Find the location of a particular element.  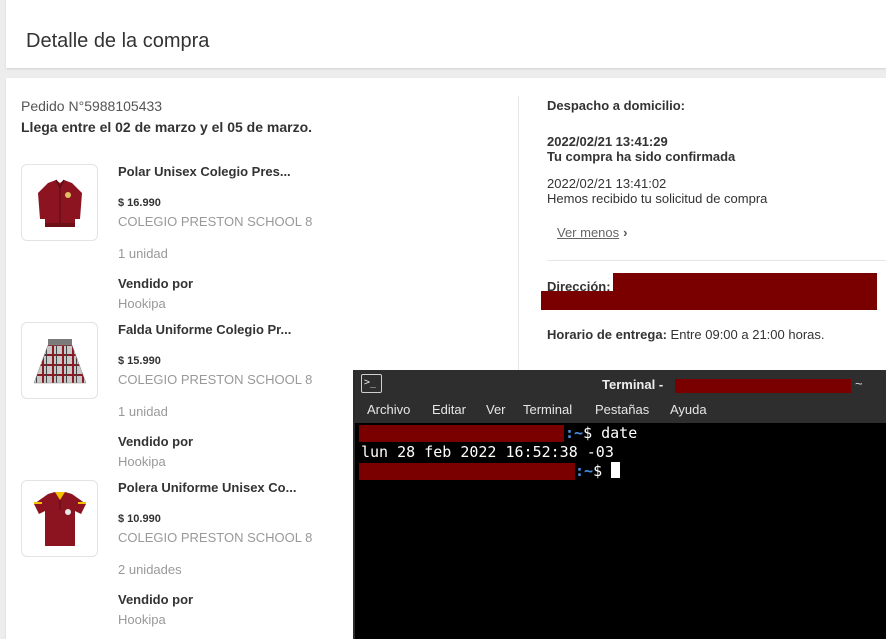

chevron-right-icon: › is located at coordinates (625, 232).